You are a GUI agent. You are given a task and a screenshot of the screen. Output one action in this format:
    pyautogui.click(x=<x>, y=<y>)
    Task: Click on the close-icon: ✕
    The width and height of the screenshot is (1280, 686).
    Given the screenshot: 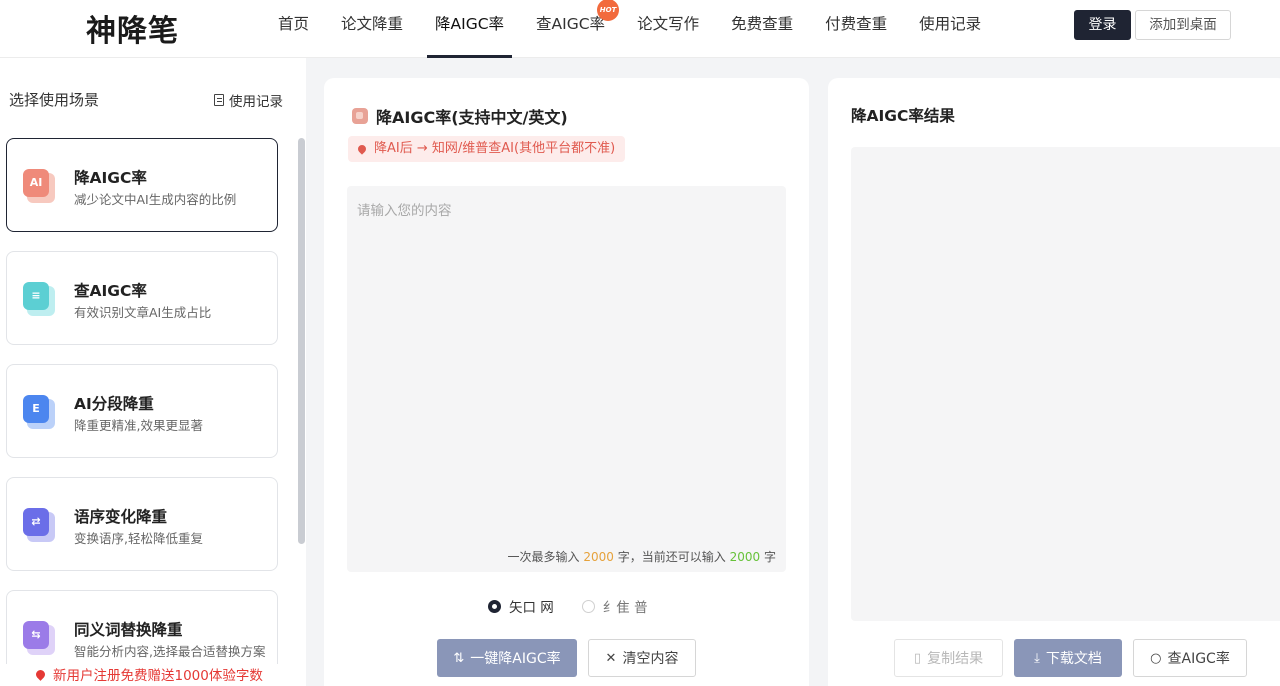 What is the action you would take?
    pyautogui.click(x=611, y=658)
    